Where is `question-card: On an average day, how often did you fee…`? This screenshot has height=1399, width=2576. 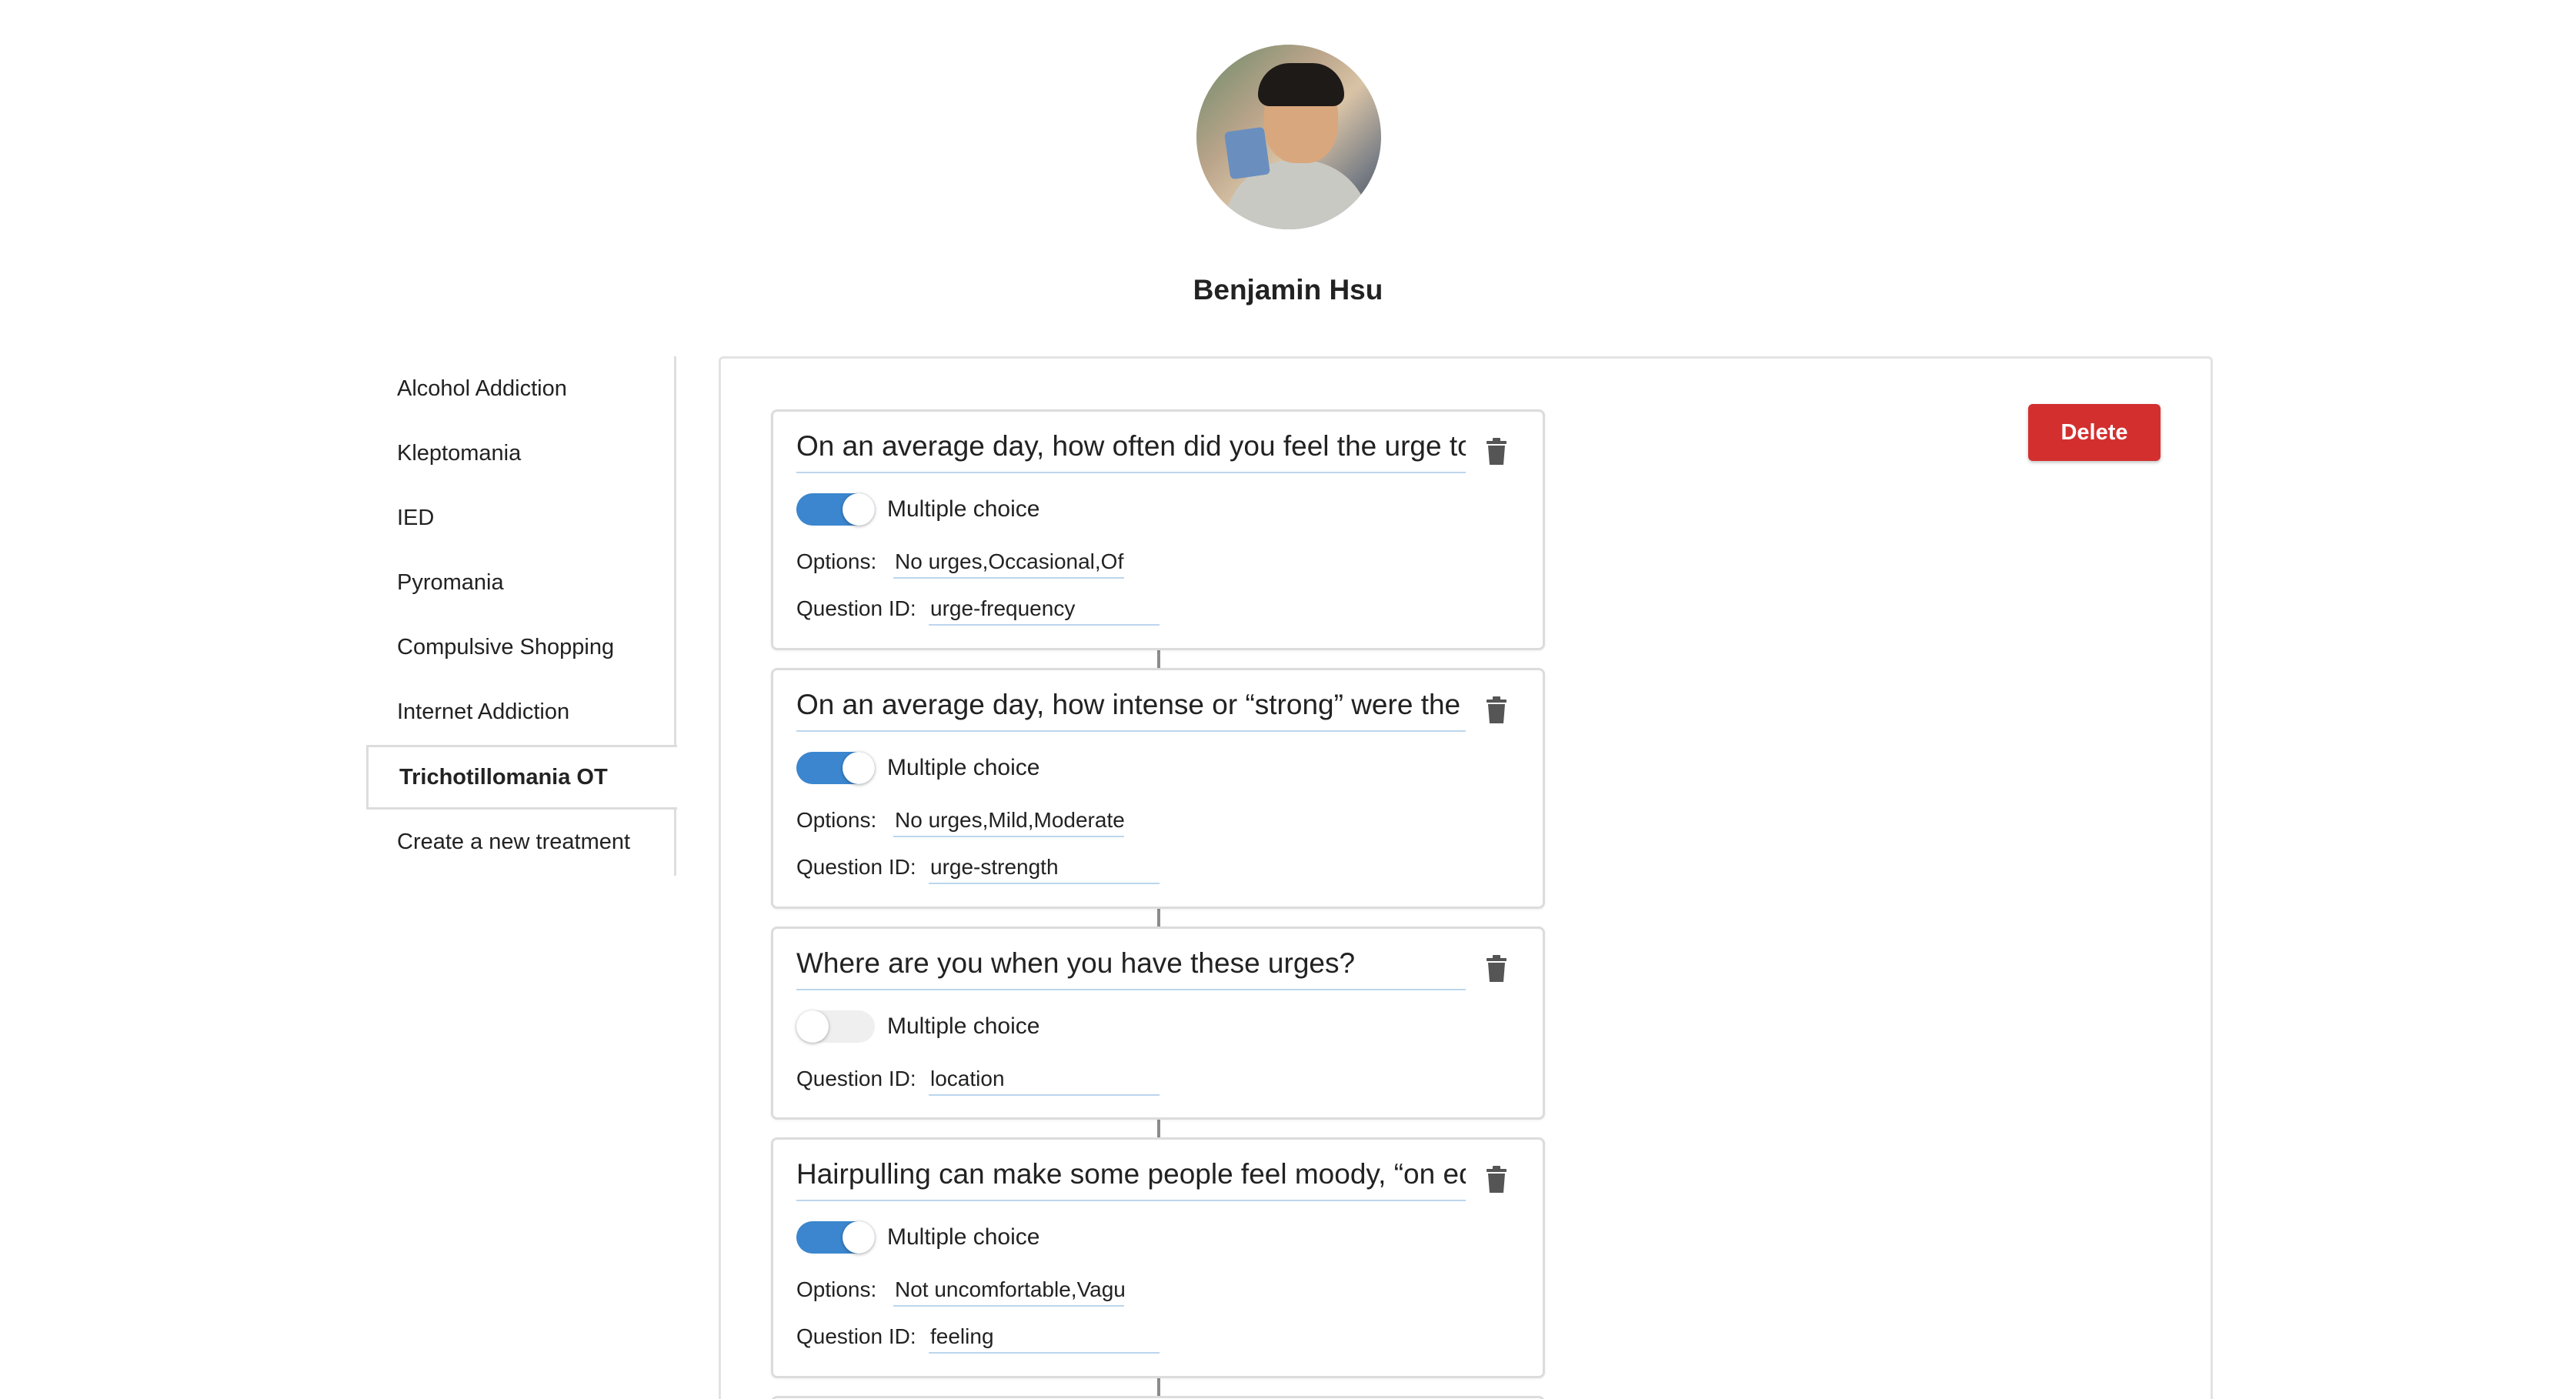 question-card: On an average day, how often did you fee… is located at coordinates (1158, 529).